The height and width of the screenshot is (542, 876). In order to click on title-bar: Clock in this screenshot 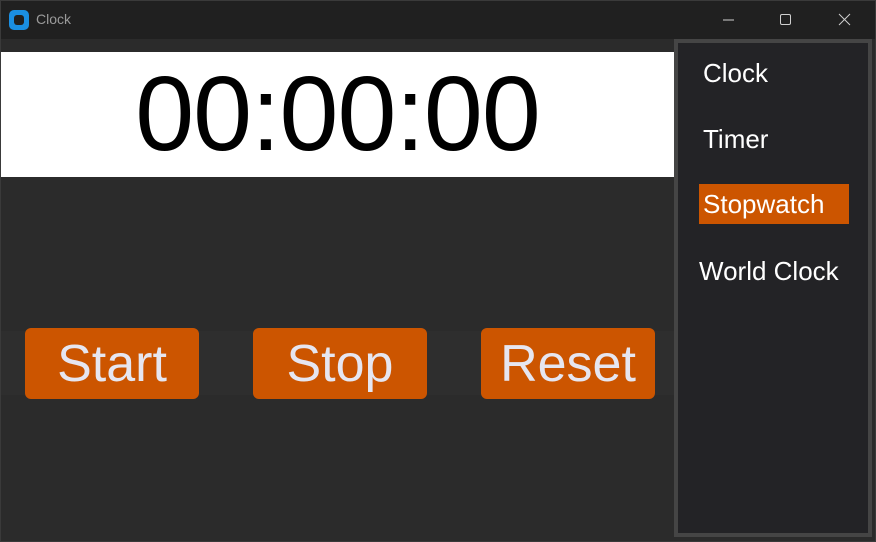, I will do `click(438, 20)`.